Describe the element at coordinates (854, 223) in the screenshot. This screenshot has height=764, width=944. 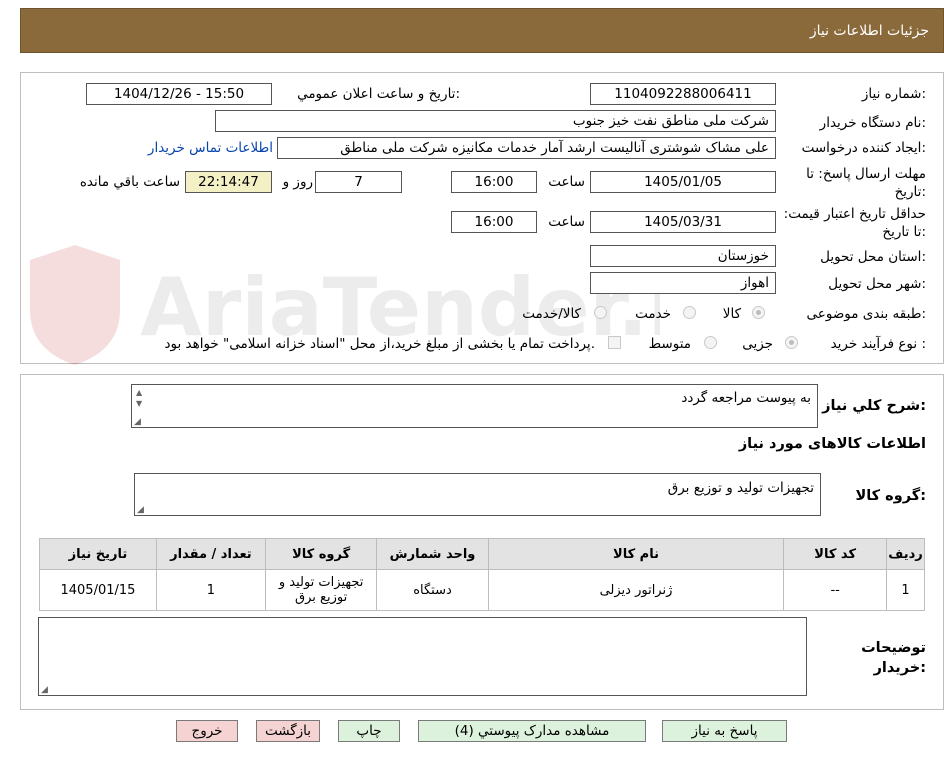
I see `validity-label: حداقل تاریخ اعتبار قیمت: تا تاریخ:` at that location.